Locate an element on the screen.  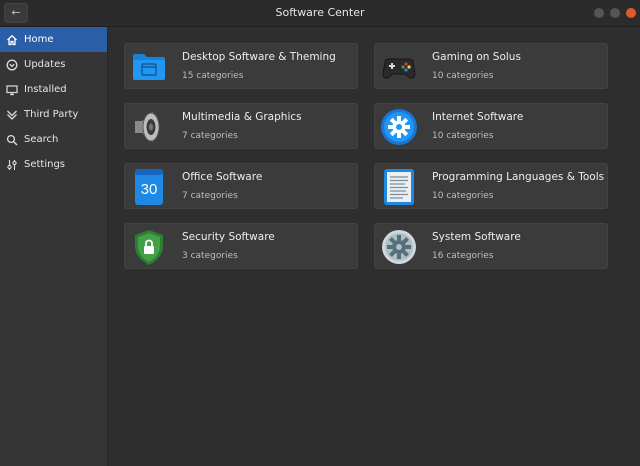
sidebar-item-home: Home is located at coordinates (53, 39).